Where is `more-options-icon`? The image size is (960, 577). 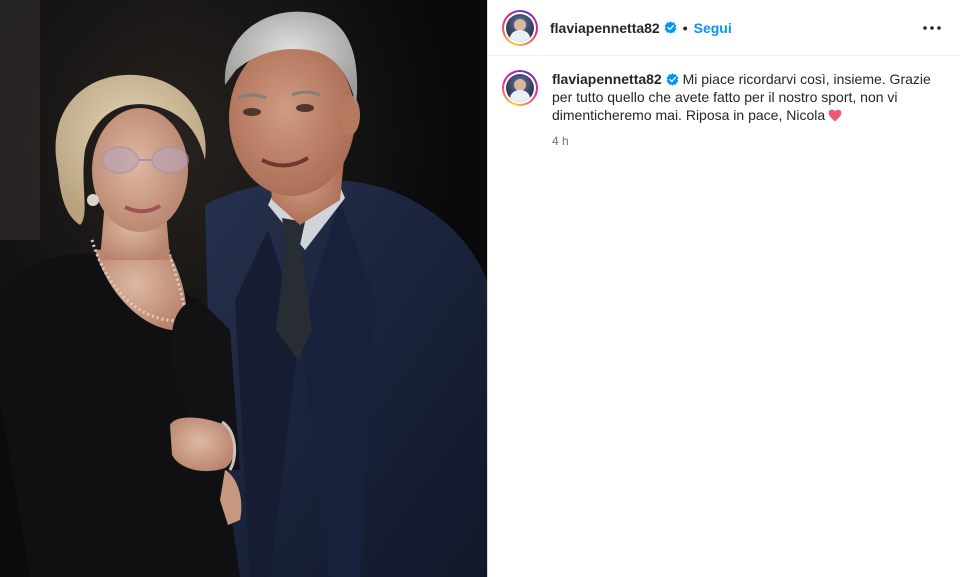
more-options-icon is located at coordinates (932, 28).